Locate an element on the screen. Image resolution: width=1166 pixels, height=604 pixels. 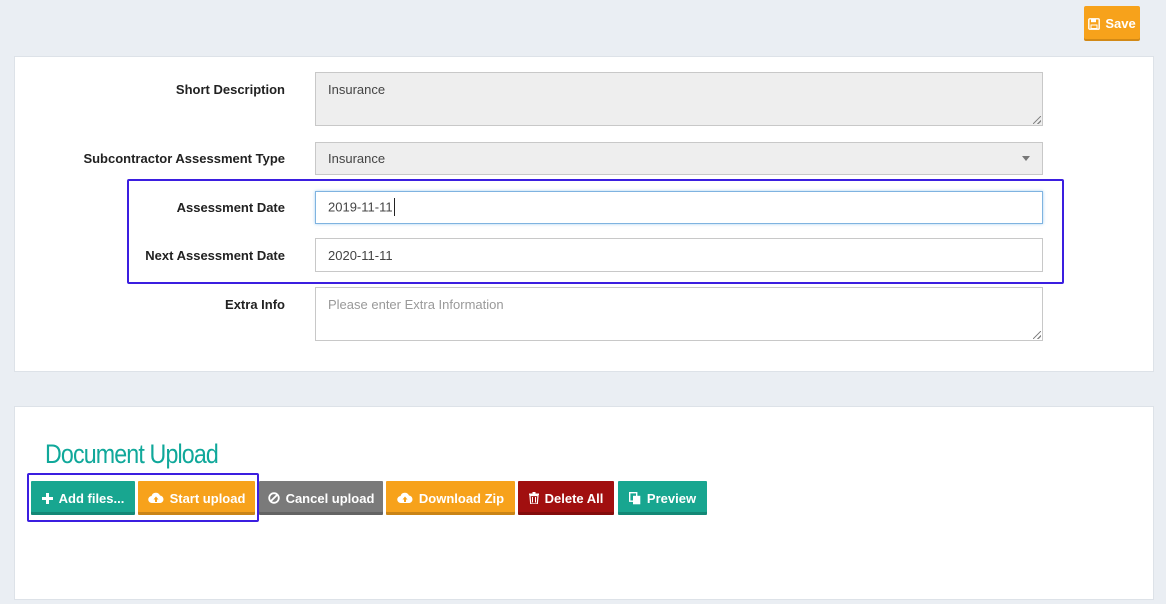
next-assessment-date-label: Next Assessment Date is located at coordinates (215, 255).